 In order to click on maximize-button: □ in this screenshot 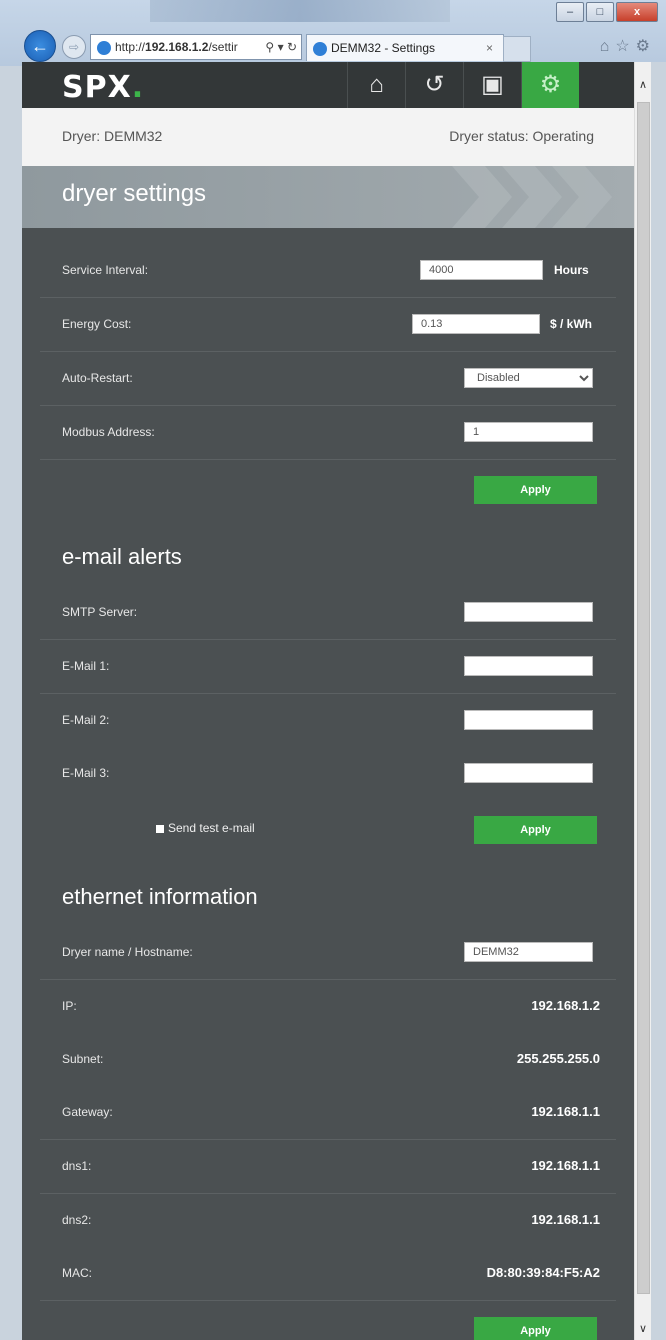, I will do `click(600, 12)`.